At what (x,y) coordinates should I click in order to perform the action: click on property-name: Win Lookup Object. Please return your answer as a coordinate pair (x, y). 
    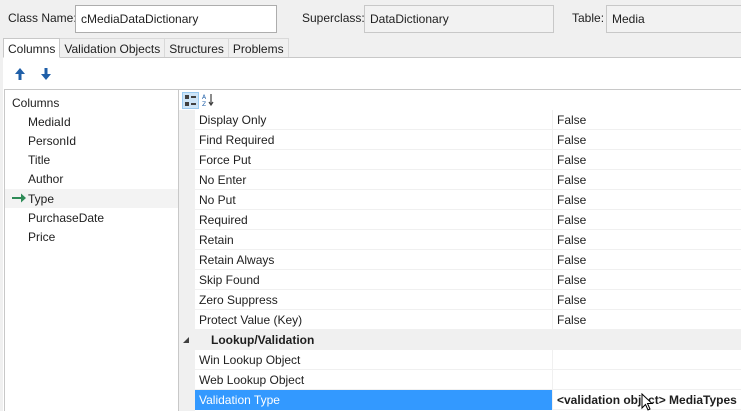
    Looking at the image, I should click on (374, 360).